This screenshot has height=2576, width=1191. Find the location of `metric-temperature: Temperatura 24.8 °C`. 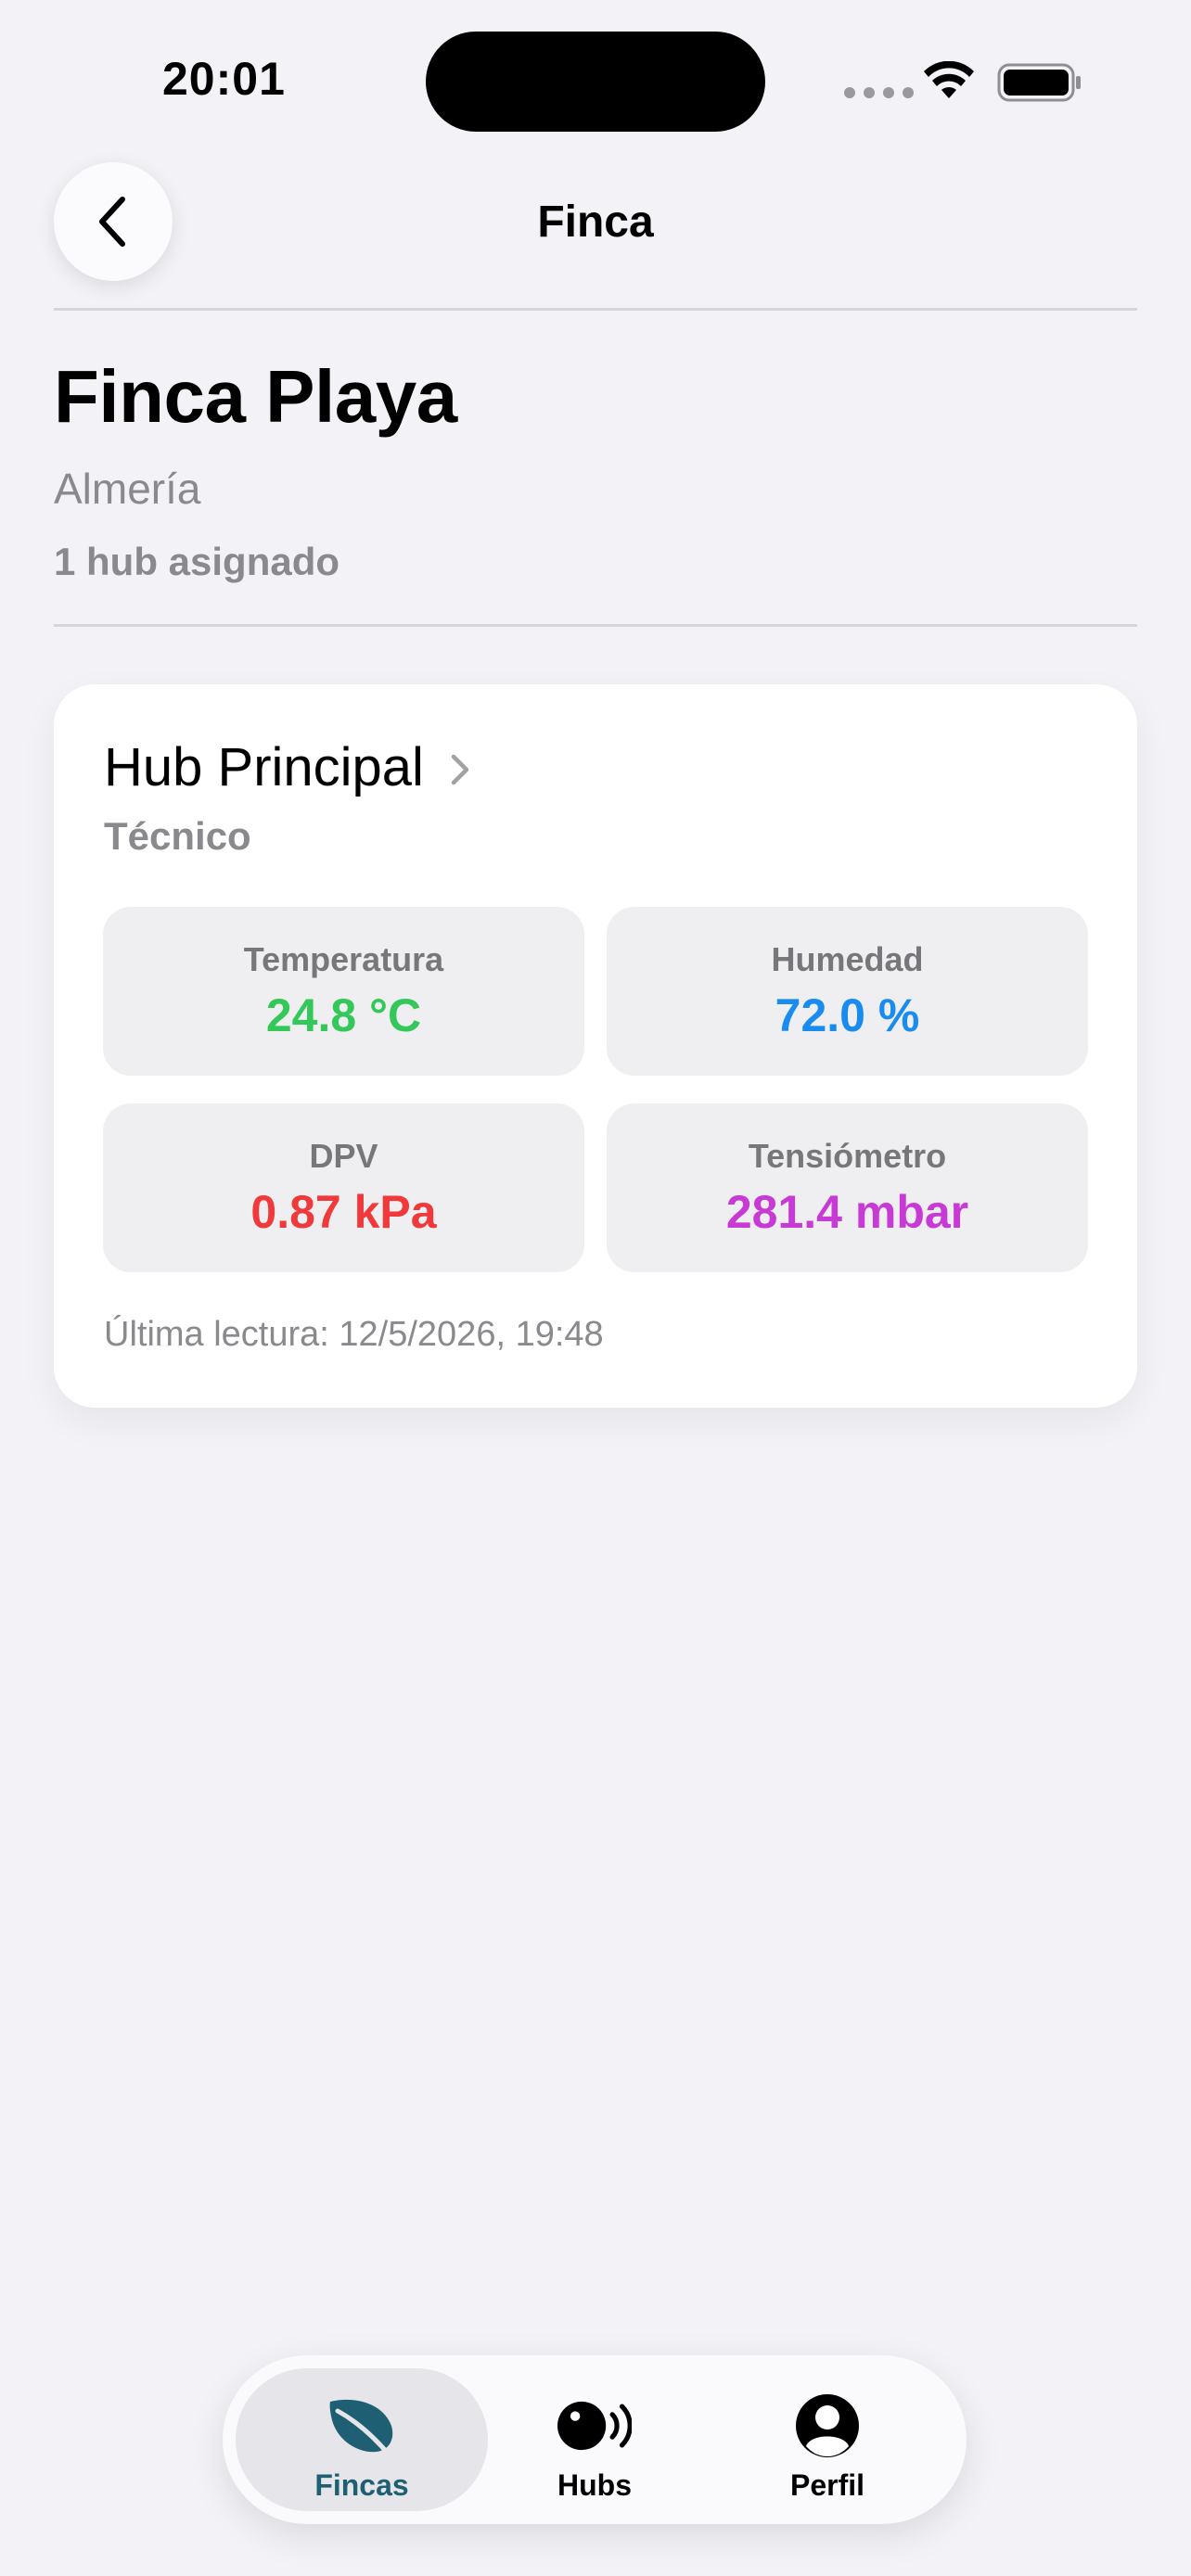

metric-temperature: Temperatura 24.8 °C is located at coordinates (343, 991).